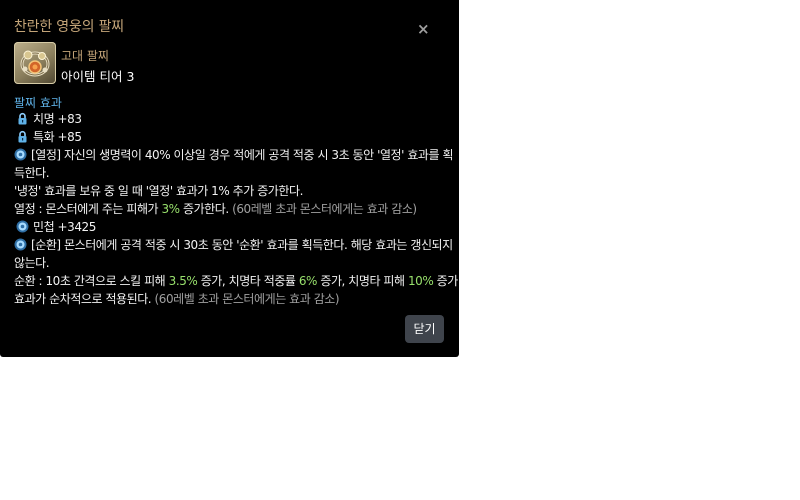 The height and width of the screenshot is (500, 800). I want to click on effect-special: 특화 +85, so click(229, 137).